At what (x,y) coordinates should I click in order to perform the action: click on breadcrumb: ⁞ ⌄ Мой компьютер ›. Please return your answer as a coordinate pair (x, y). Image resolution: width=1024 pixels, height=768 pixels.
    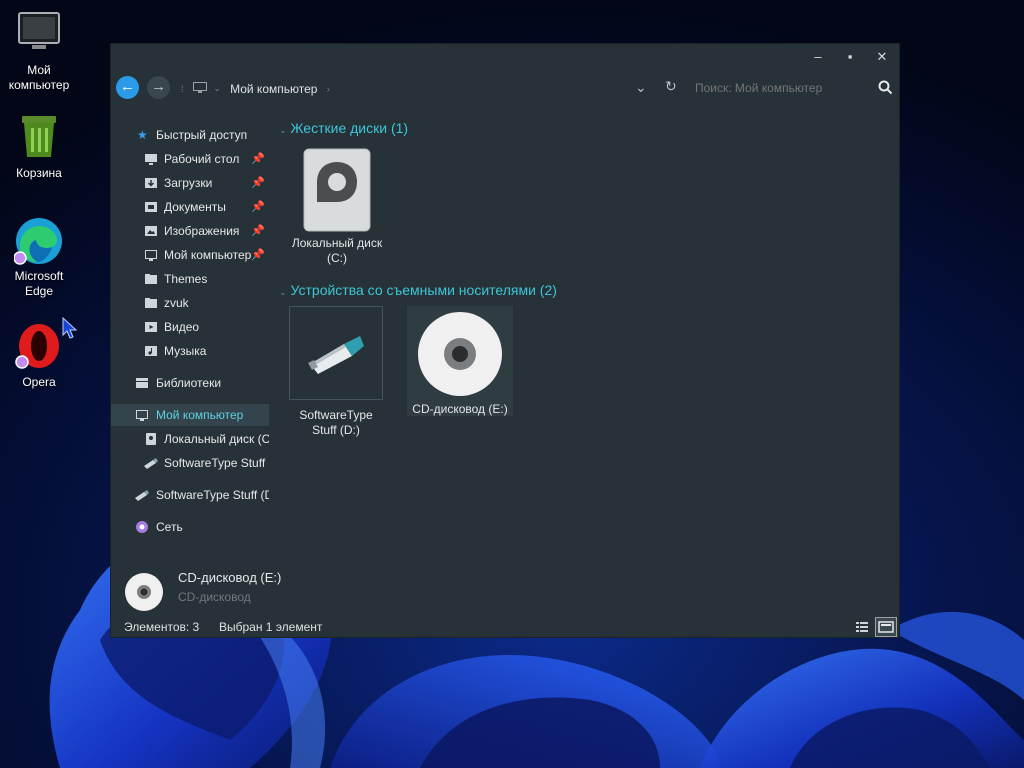
    Looking at the image, I should click on (255, 90).